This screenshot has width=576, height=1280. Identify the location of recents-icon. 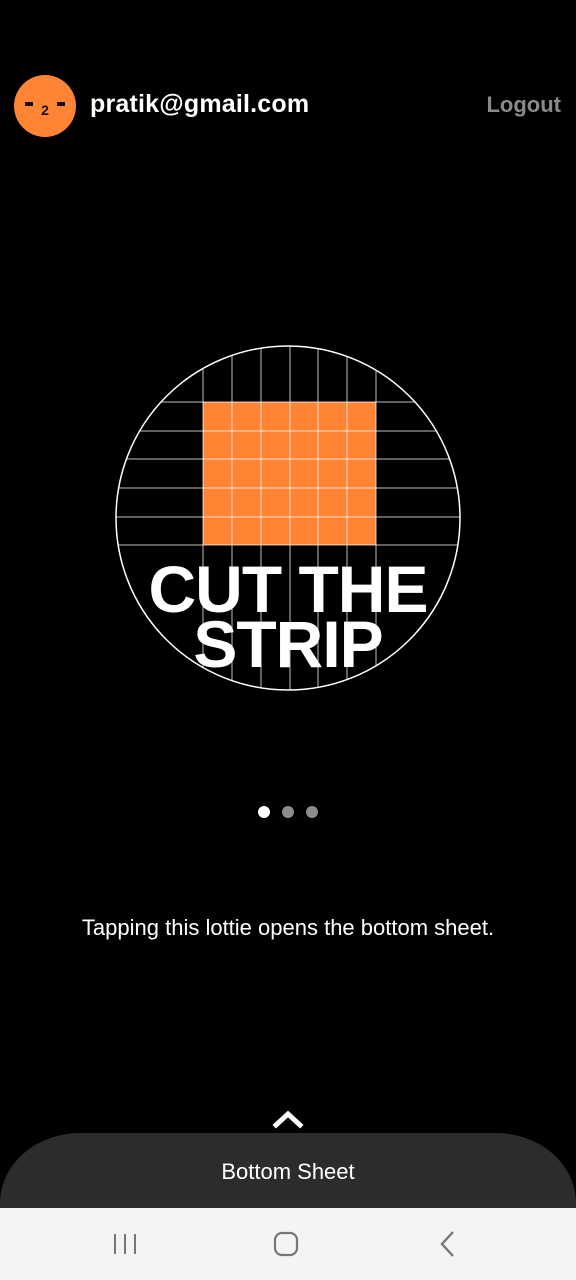
(125, 1244).